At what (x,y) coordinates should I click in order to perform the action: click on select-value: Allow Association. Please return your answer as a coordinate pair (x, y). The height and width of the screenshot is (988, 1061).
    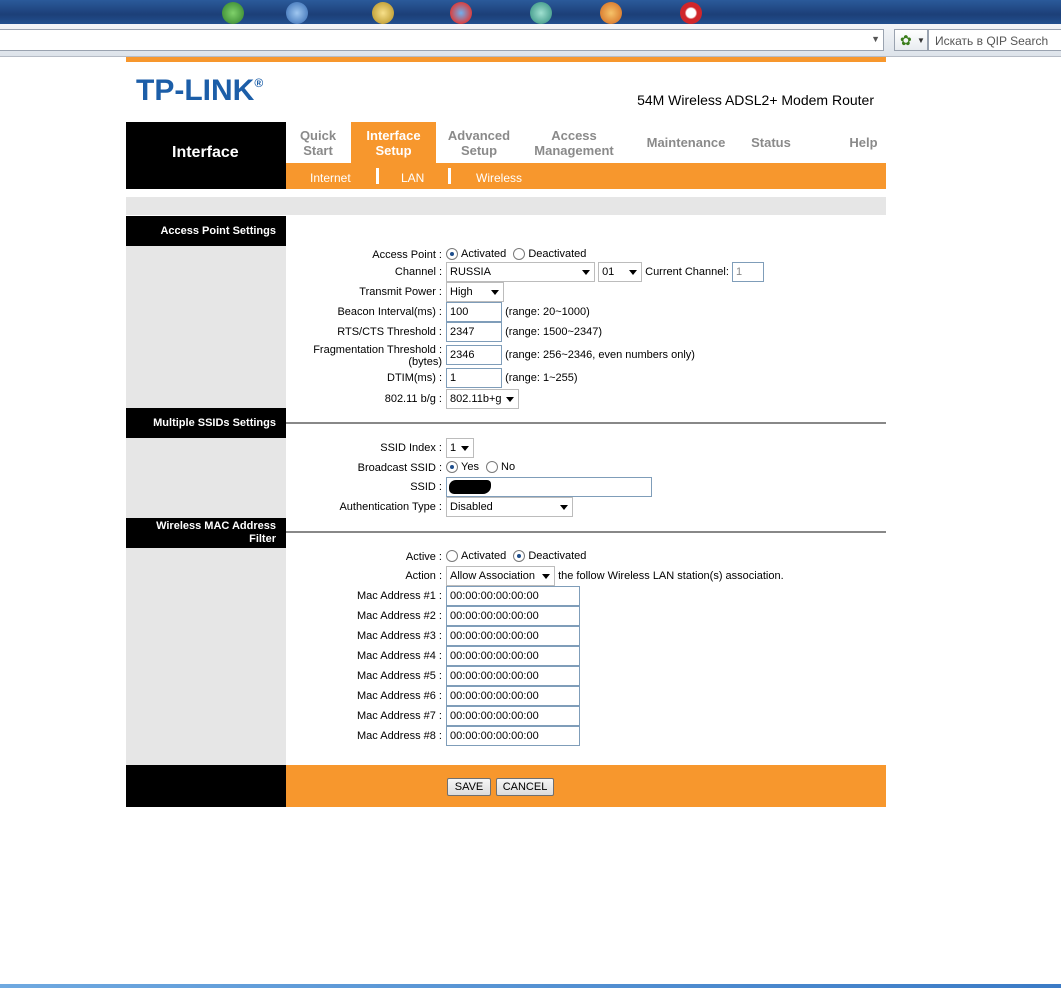
    Looking at the image, I should click on (492, 576).